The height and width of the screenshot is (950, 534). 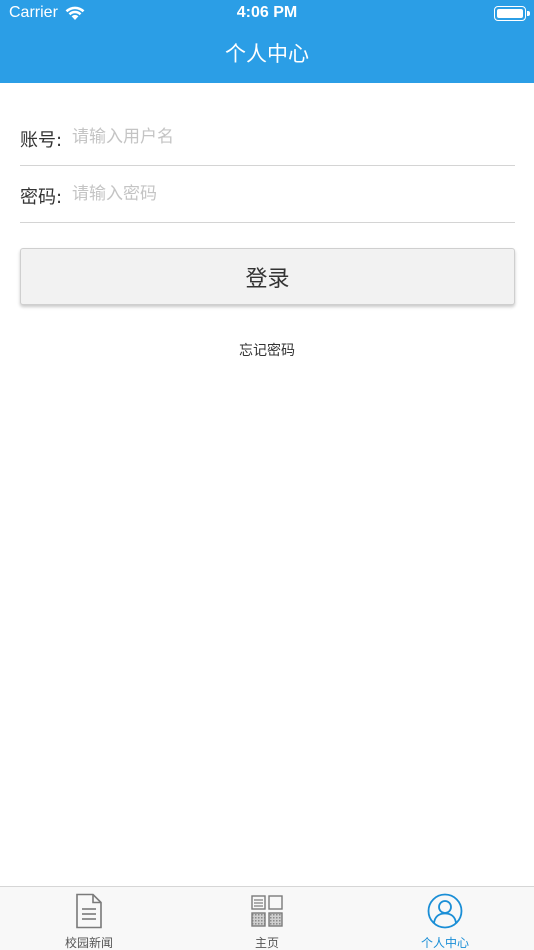 I want to click on password-input, so click(x=292, y=194).